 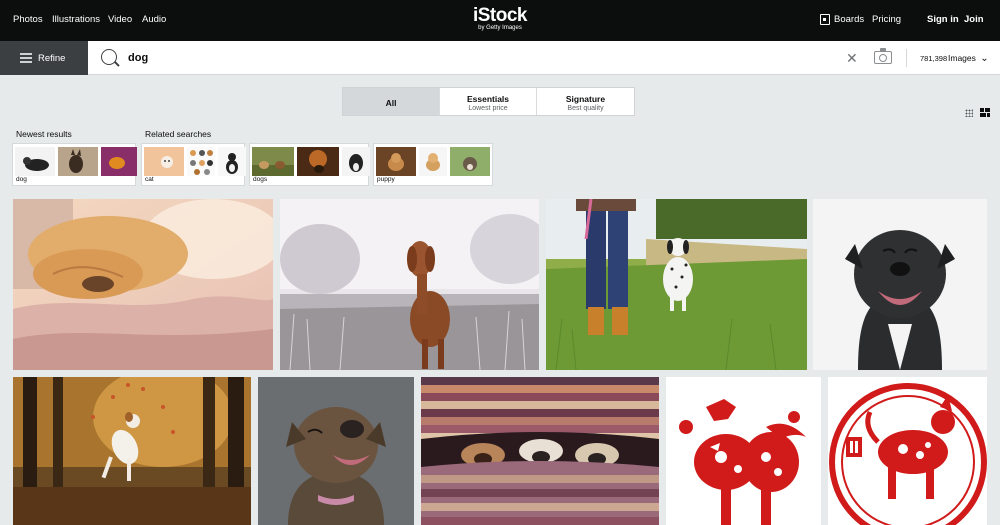 What do you see at coordinates (28, 19) in the screenshot?
I see `nav-photos: Photos` at bounding box center [28, 19].